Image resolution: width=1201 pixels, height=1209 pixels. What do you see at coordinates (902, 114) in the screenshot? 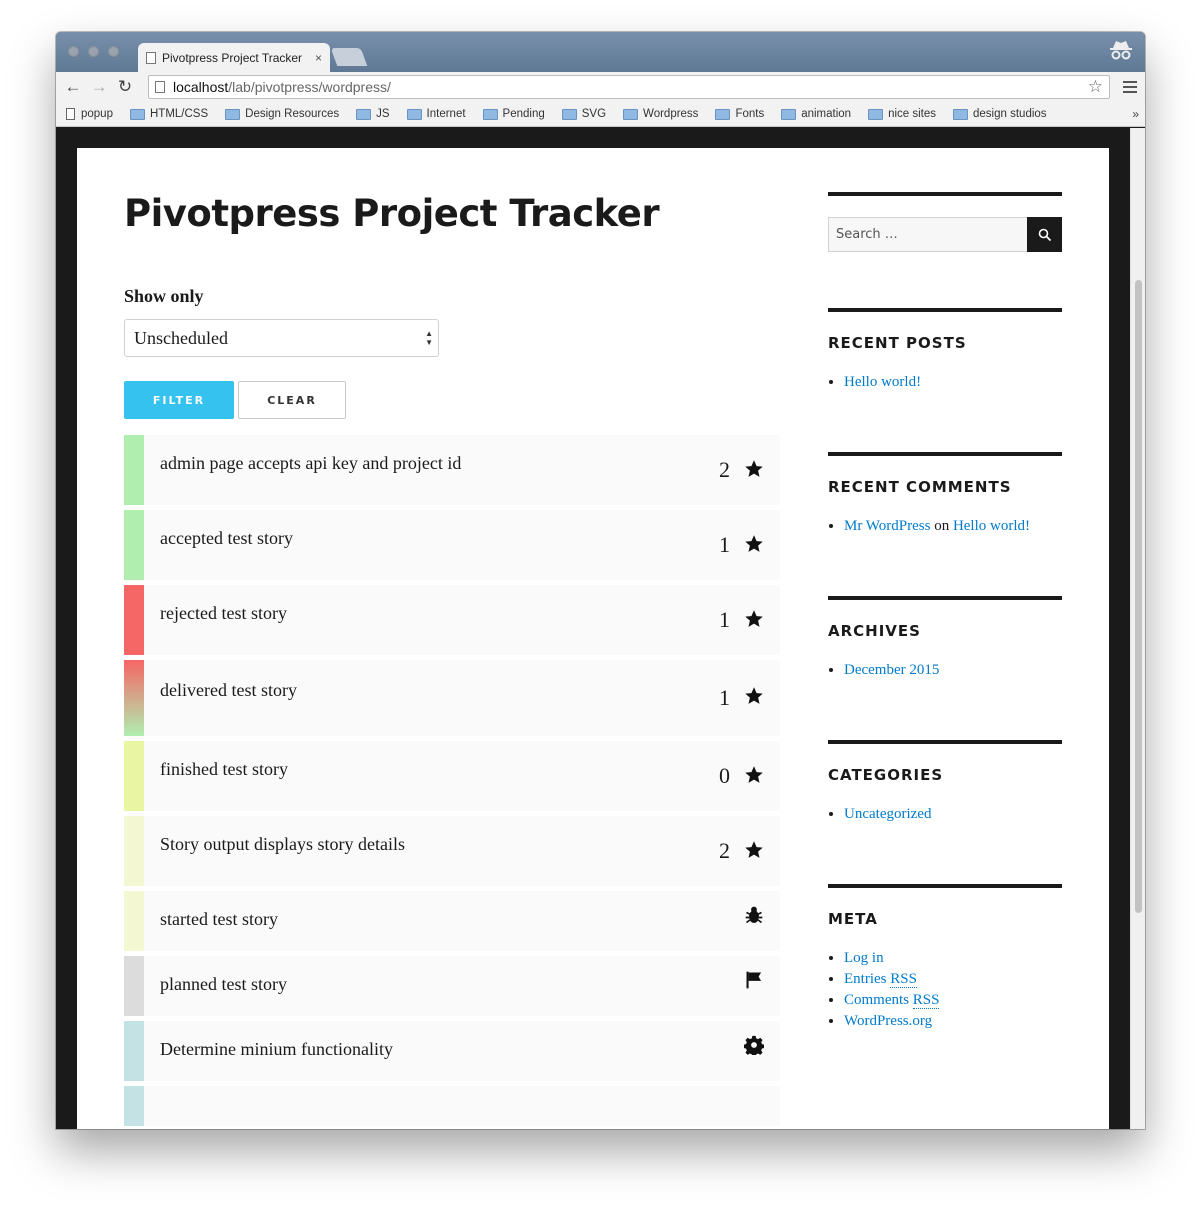
I see `bookmark-folder: nice sites` at bounding box center [902, 114].